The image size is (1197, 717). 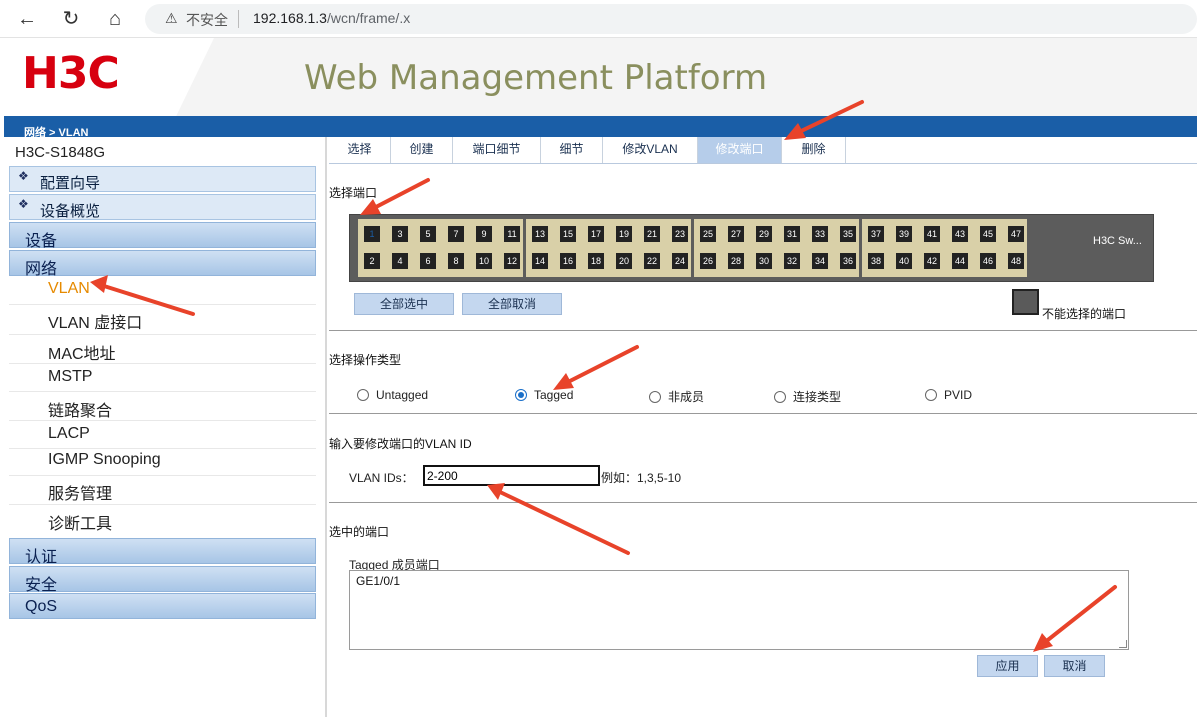 What do you see at coordinates (82, 352) in the screenshot?
I see `sidebar-item-mac: MAC地址` at bounding box center [82, 352].